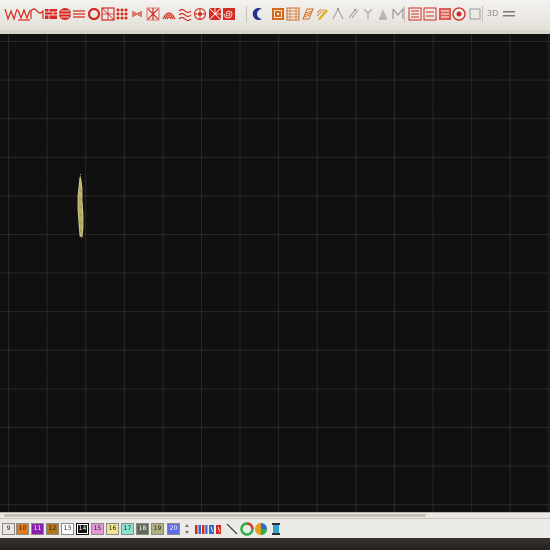 The height and width of the screenshot is (550, 550). Describe the element at coordinates (415, 14) in the screenshot. I see `stitch-list-icon` at that location.